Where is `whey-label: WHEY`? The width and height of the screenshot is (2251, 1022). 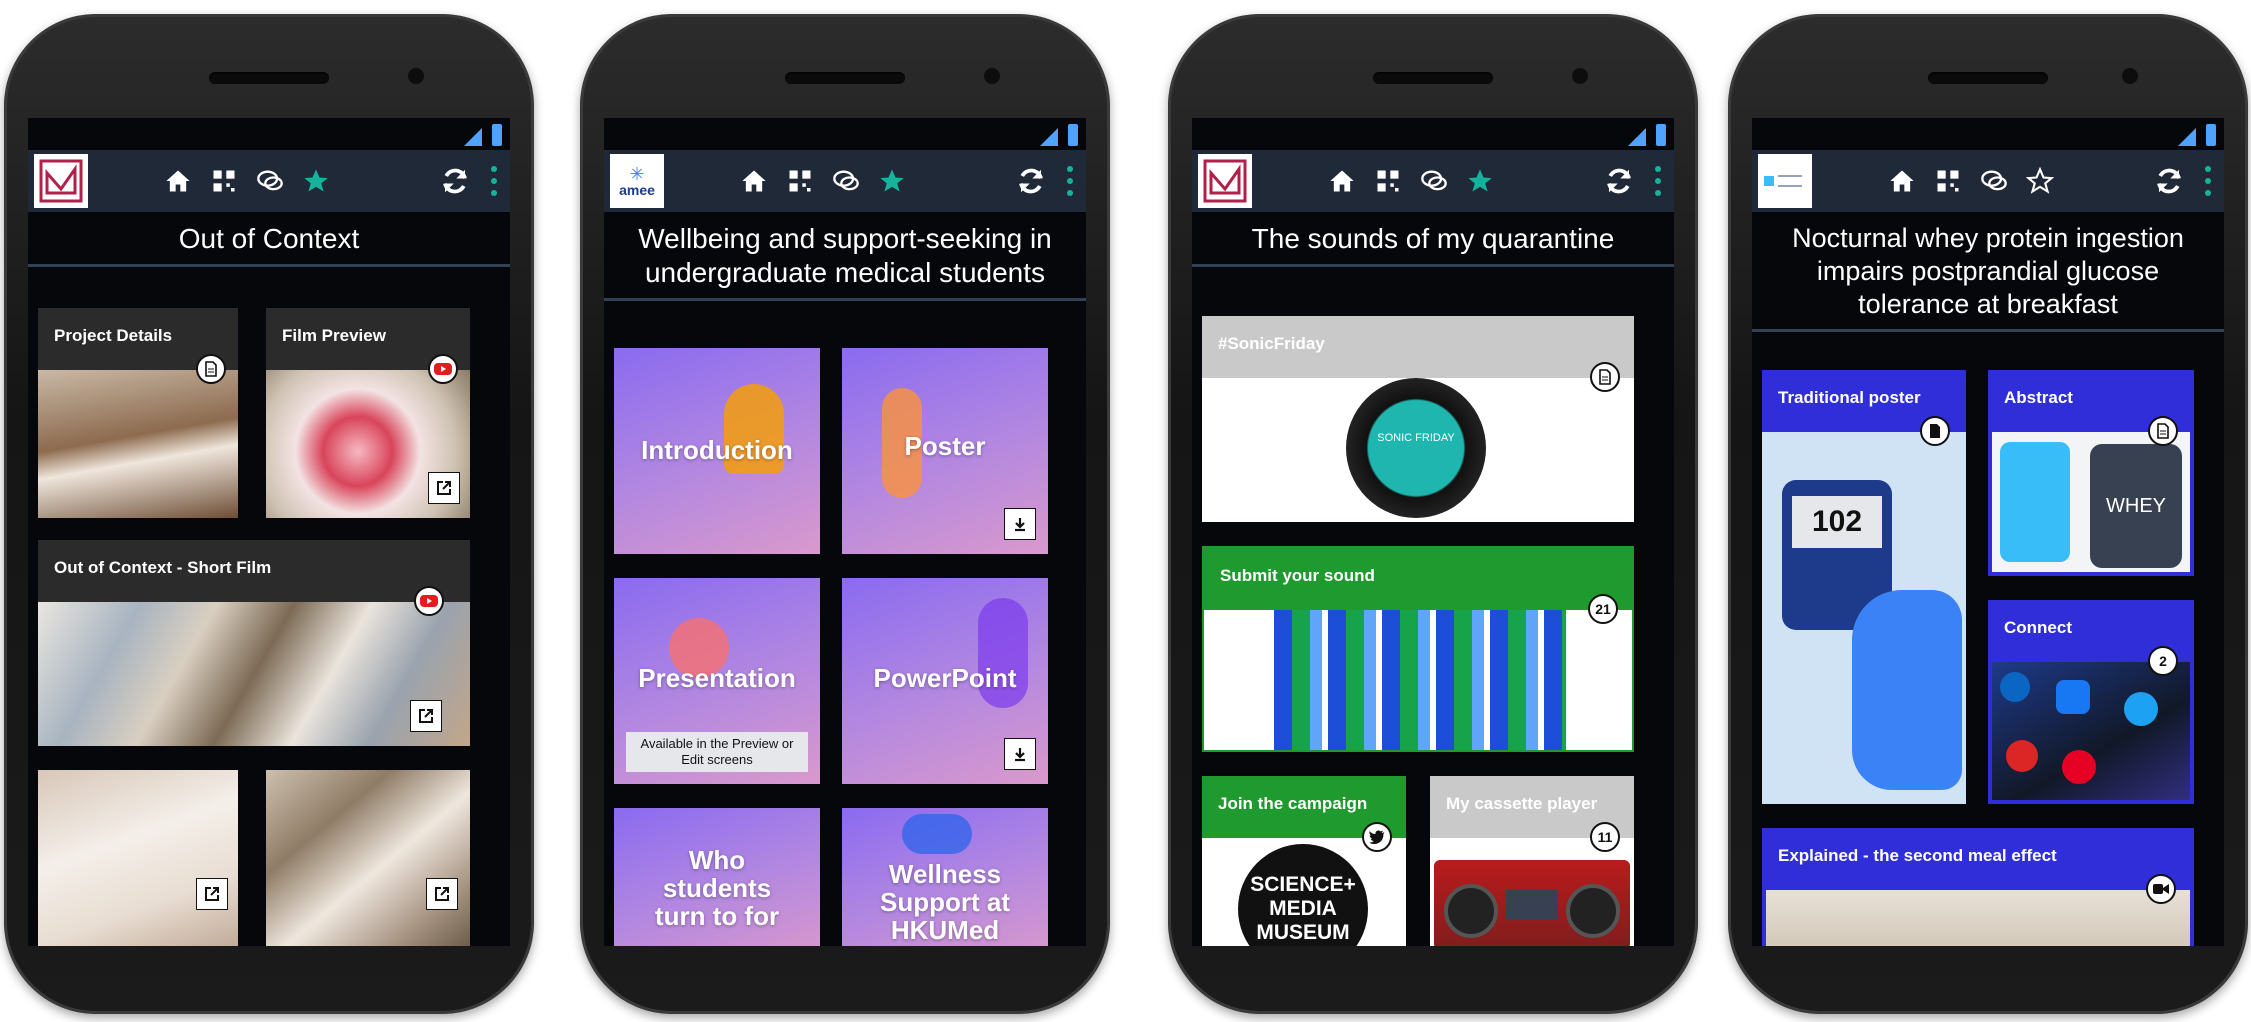
whey-label: WHEY is located at coordinates (2136, 506).